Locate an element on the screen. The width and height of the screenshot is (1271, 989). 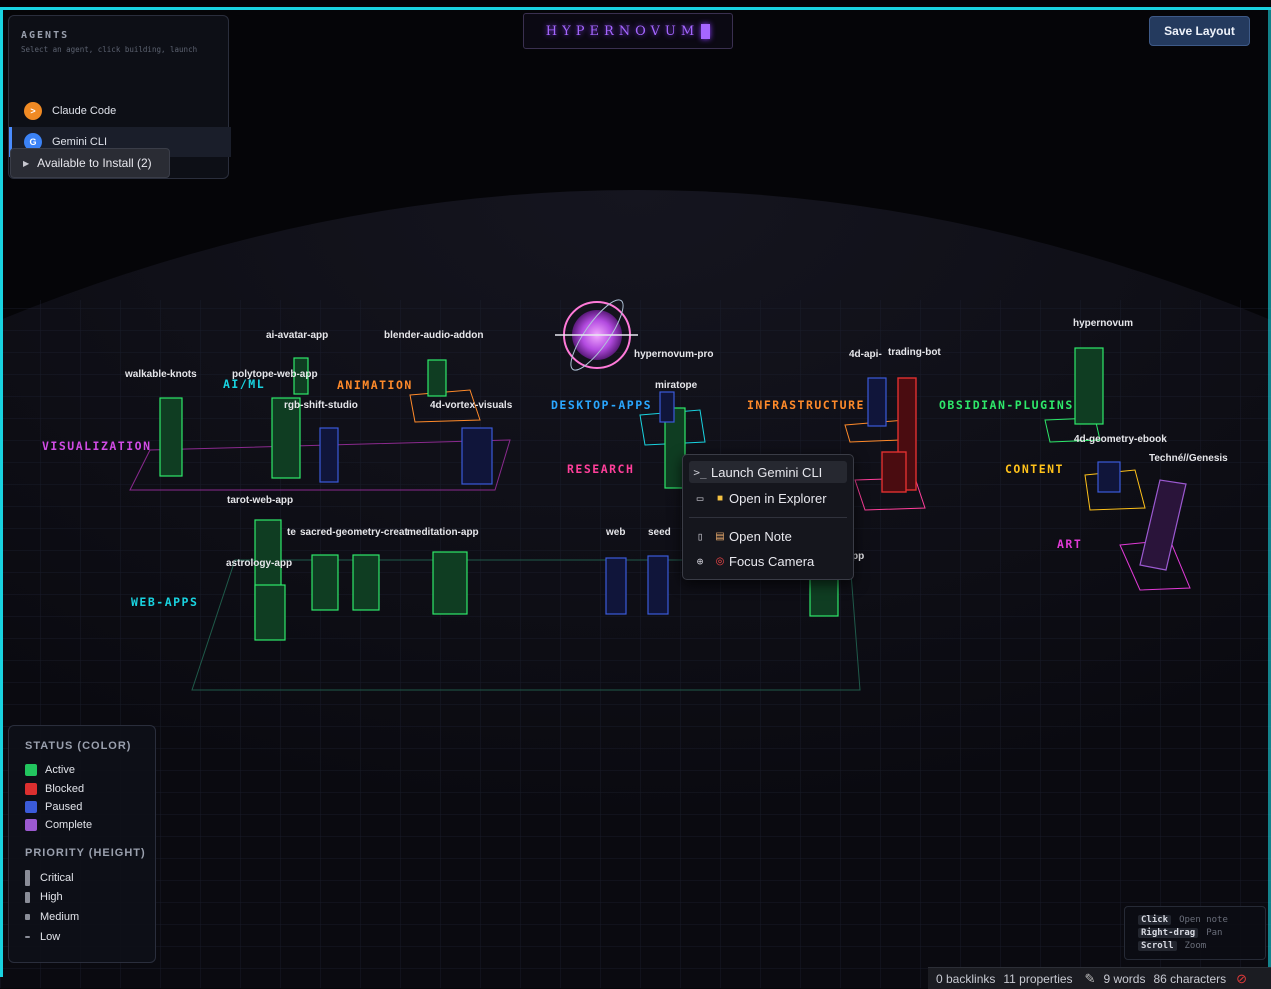
available-to-install-toggle: ▶ Available to Install (2) is located at coordinates (90, 163).